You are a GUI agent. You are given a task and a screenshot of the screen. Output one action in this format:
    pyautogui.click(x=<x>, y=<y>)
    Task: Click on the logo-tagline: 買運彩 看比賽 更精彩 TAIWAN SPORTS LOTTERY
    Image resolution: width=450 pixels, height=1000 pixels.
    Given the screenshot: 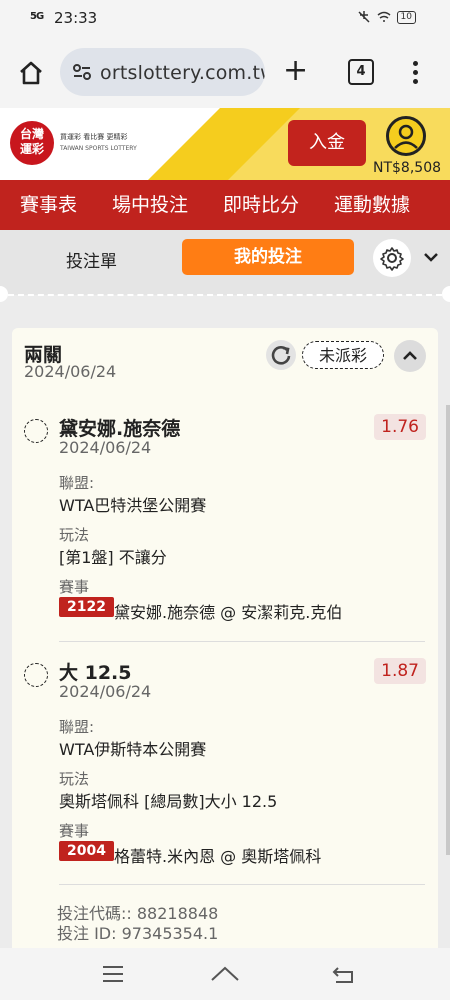 What is the action you would take?
    pyautogui.click(x=98, y=143)
    